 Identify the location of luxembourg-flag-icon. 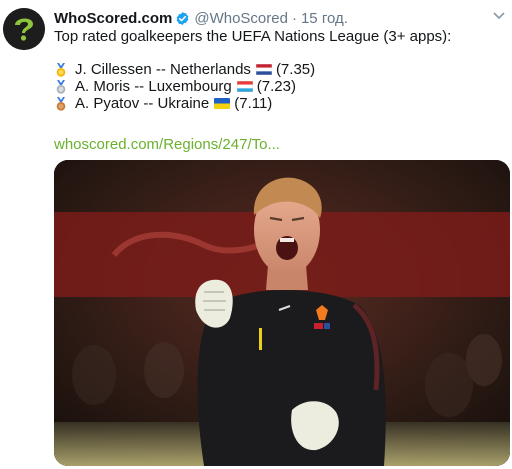
(244, 86).